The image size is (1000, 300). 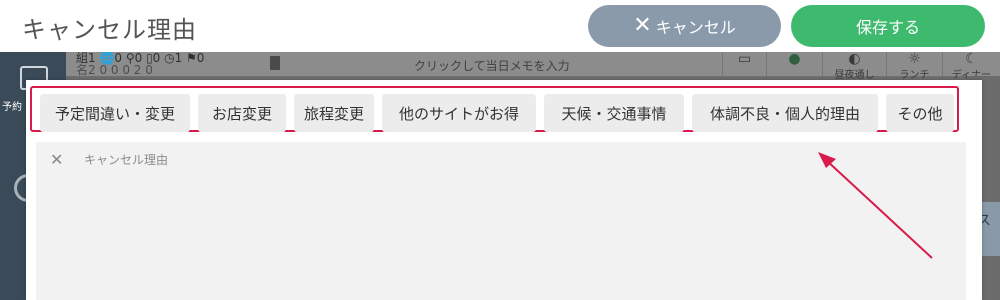 What do you see at coordinates (854, 59) in the screenshot?
I see `half-circle-icon: ◐` at bounding box center [854, 59].